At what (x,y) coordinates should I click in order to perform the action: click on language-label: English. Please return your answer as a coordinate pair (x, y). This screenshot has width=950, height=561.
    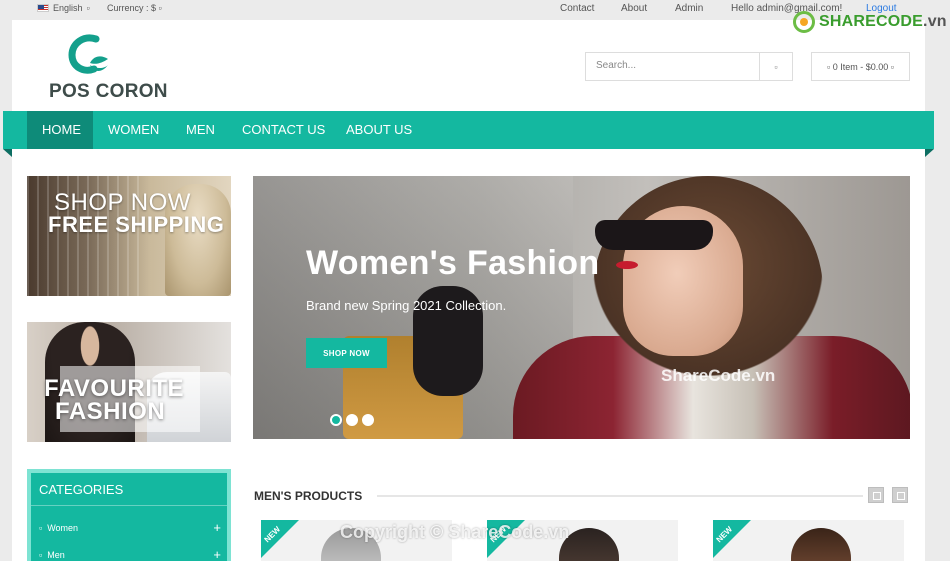
    Looking at the image, I should click on (68, 8).